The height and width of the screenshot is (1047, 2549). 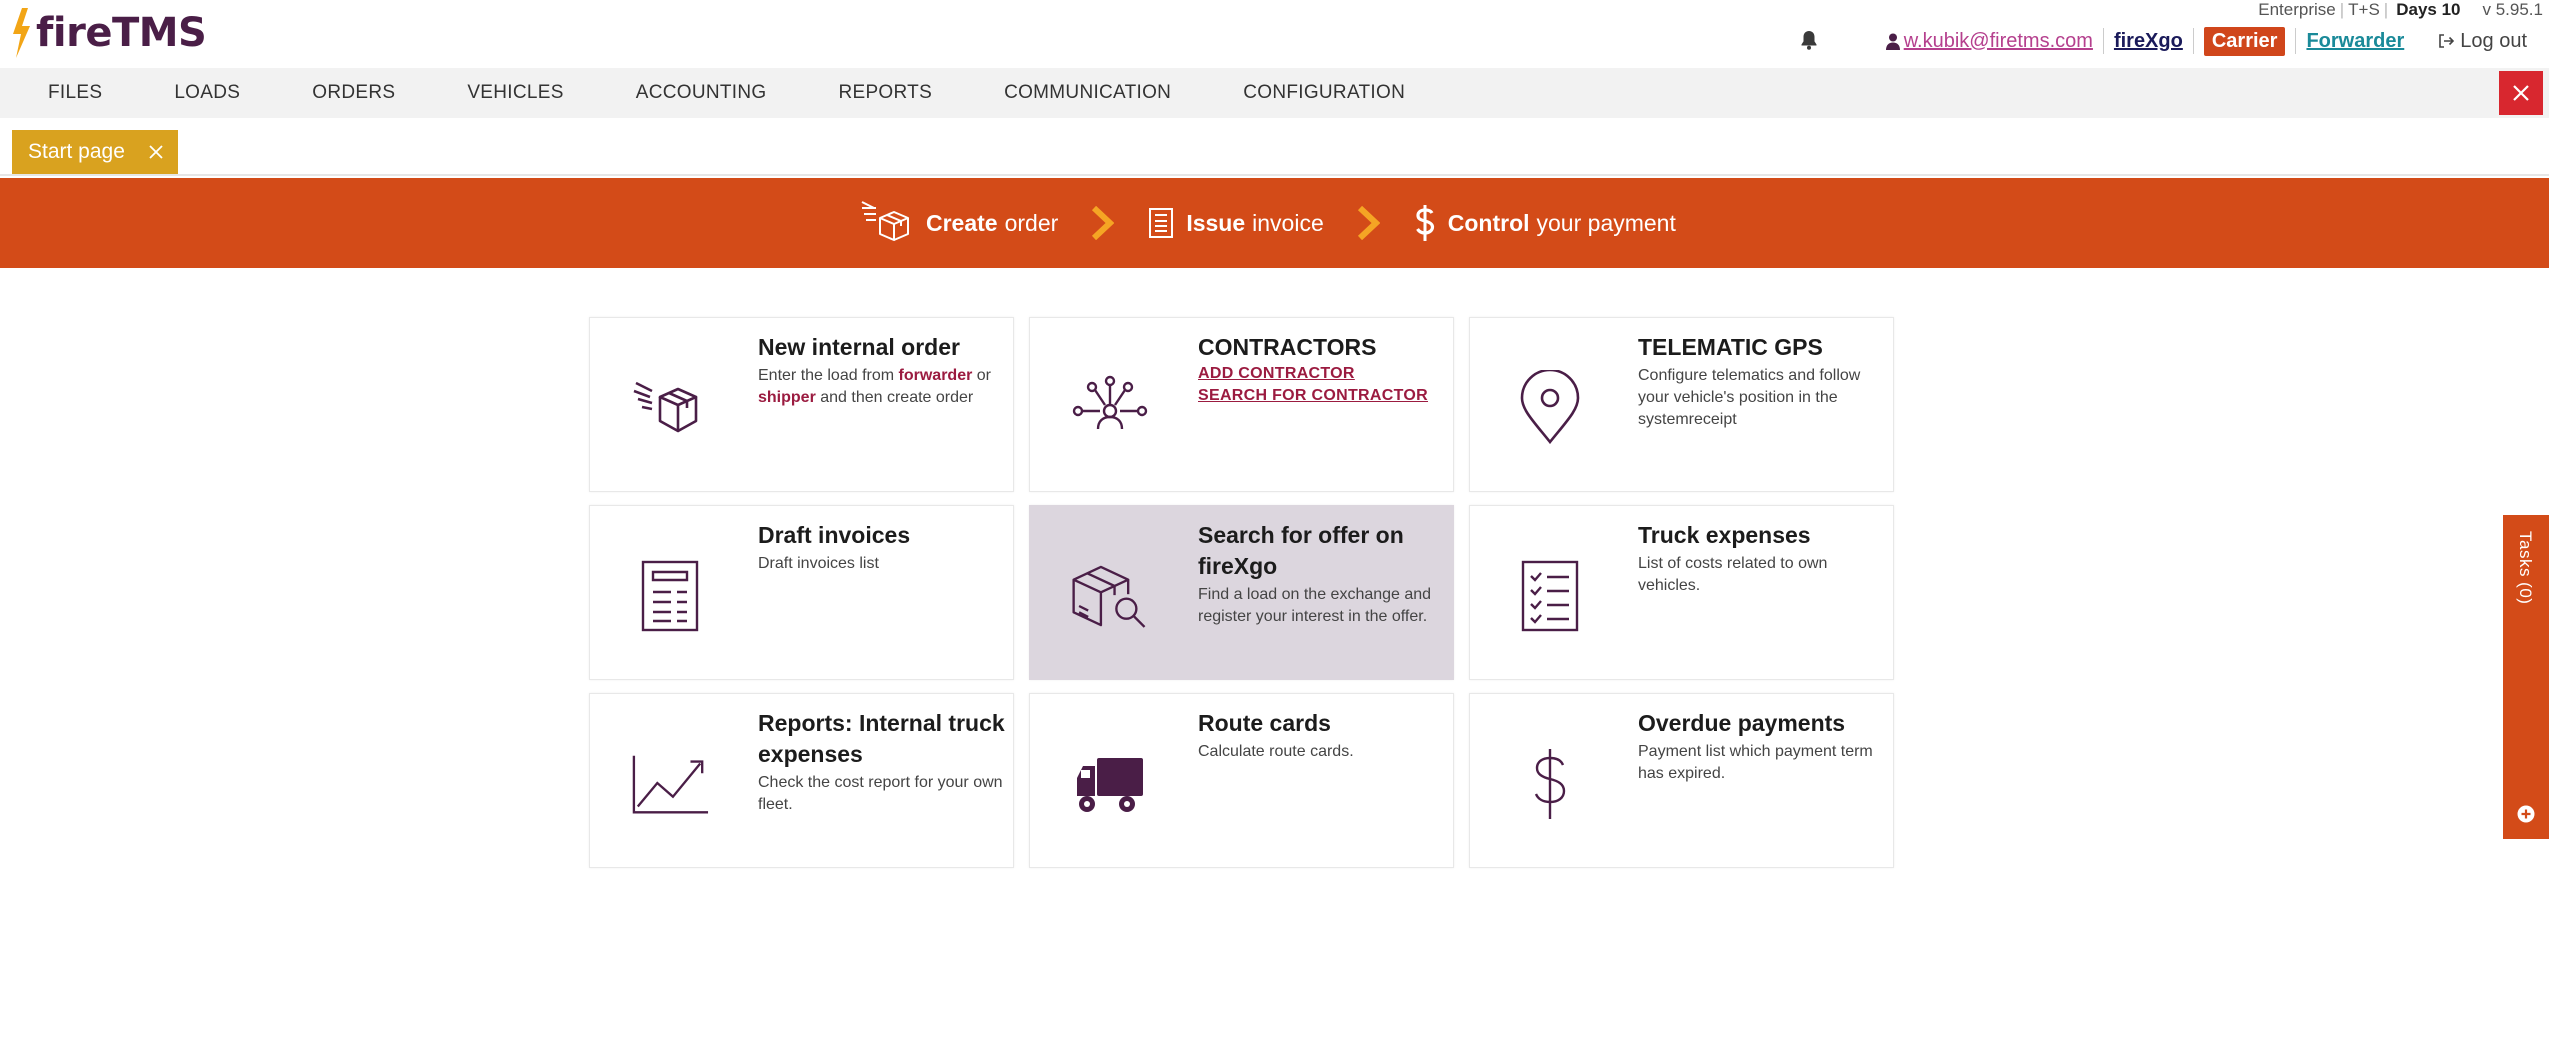 What do you see at coordinates (1324, 93) in the screenshot?
I see `nav-item-configuration: CONFIGURATION` at bounding box center [1324, 93].